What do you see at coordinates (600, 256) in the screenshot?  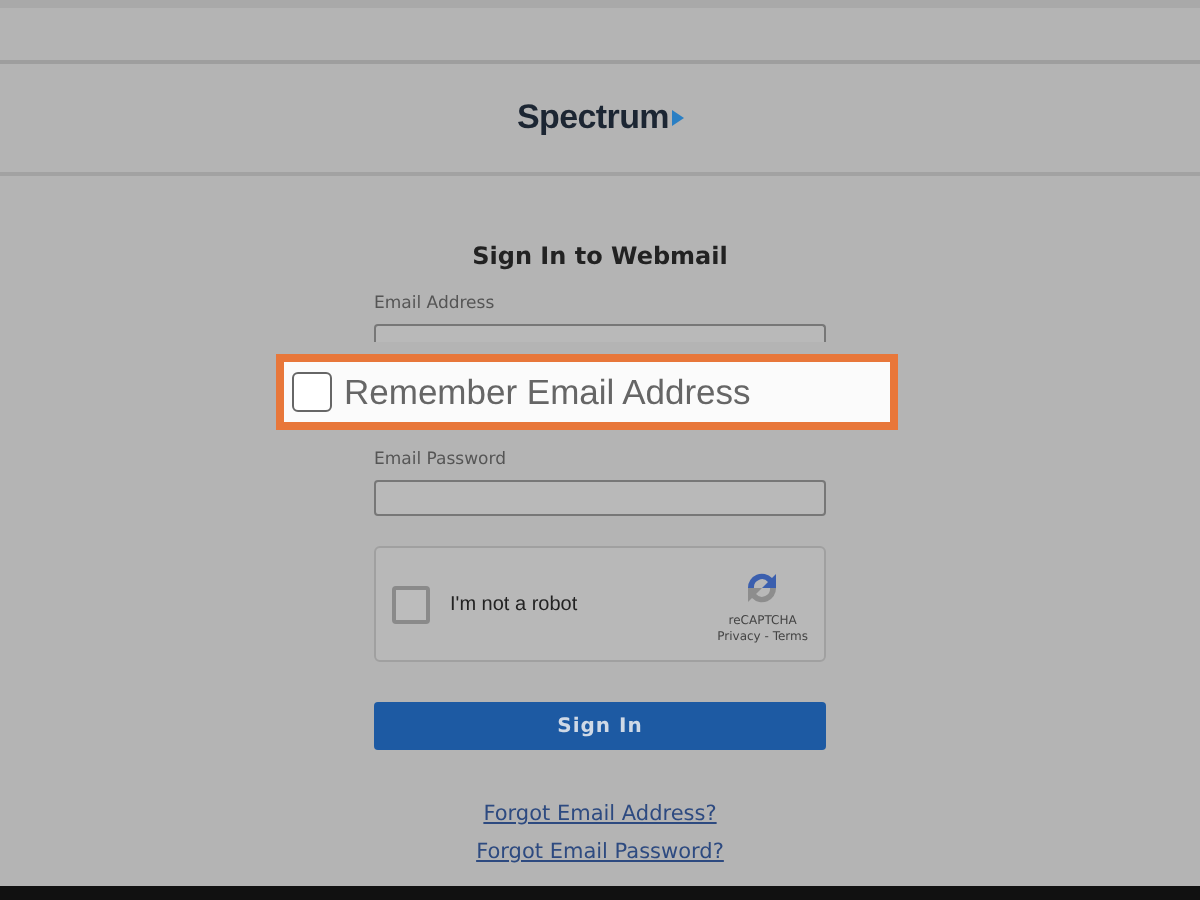 I see `form-title: Sign In to Webmail` at bounding box center [600, 256].